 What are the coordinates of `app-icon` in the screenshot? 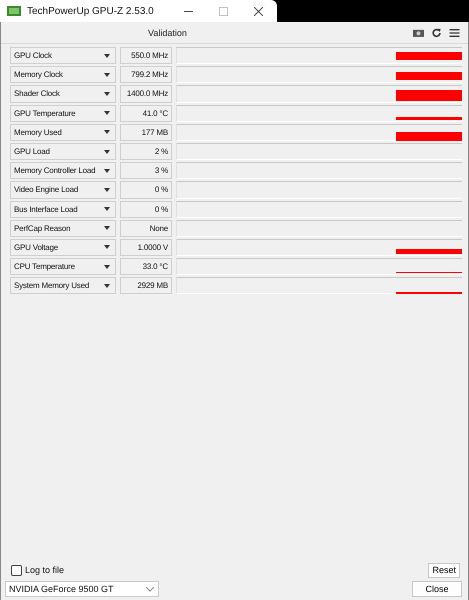 It's located at (14, 11).